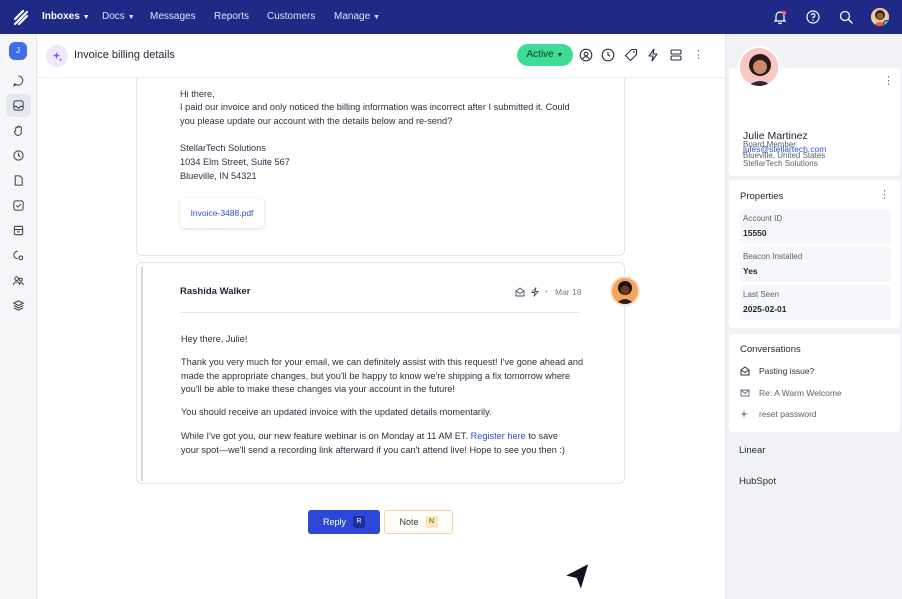  I want to click on inbox-check-icon, so click(18, 205).